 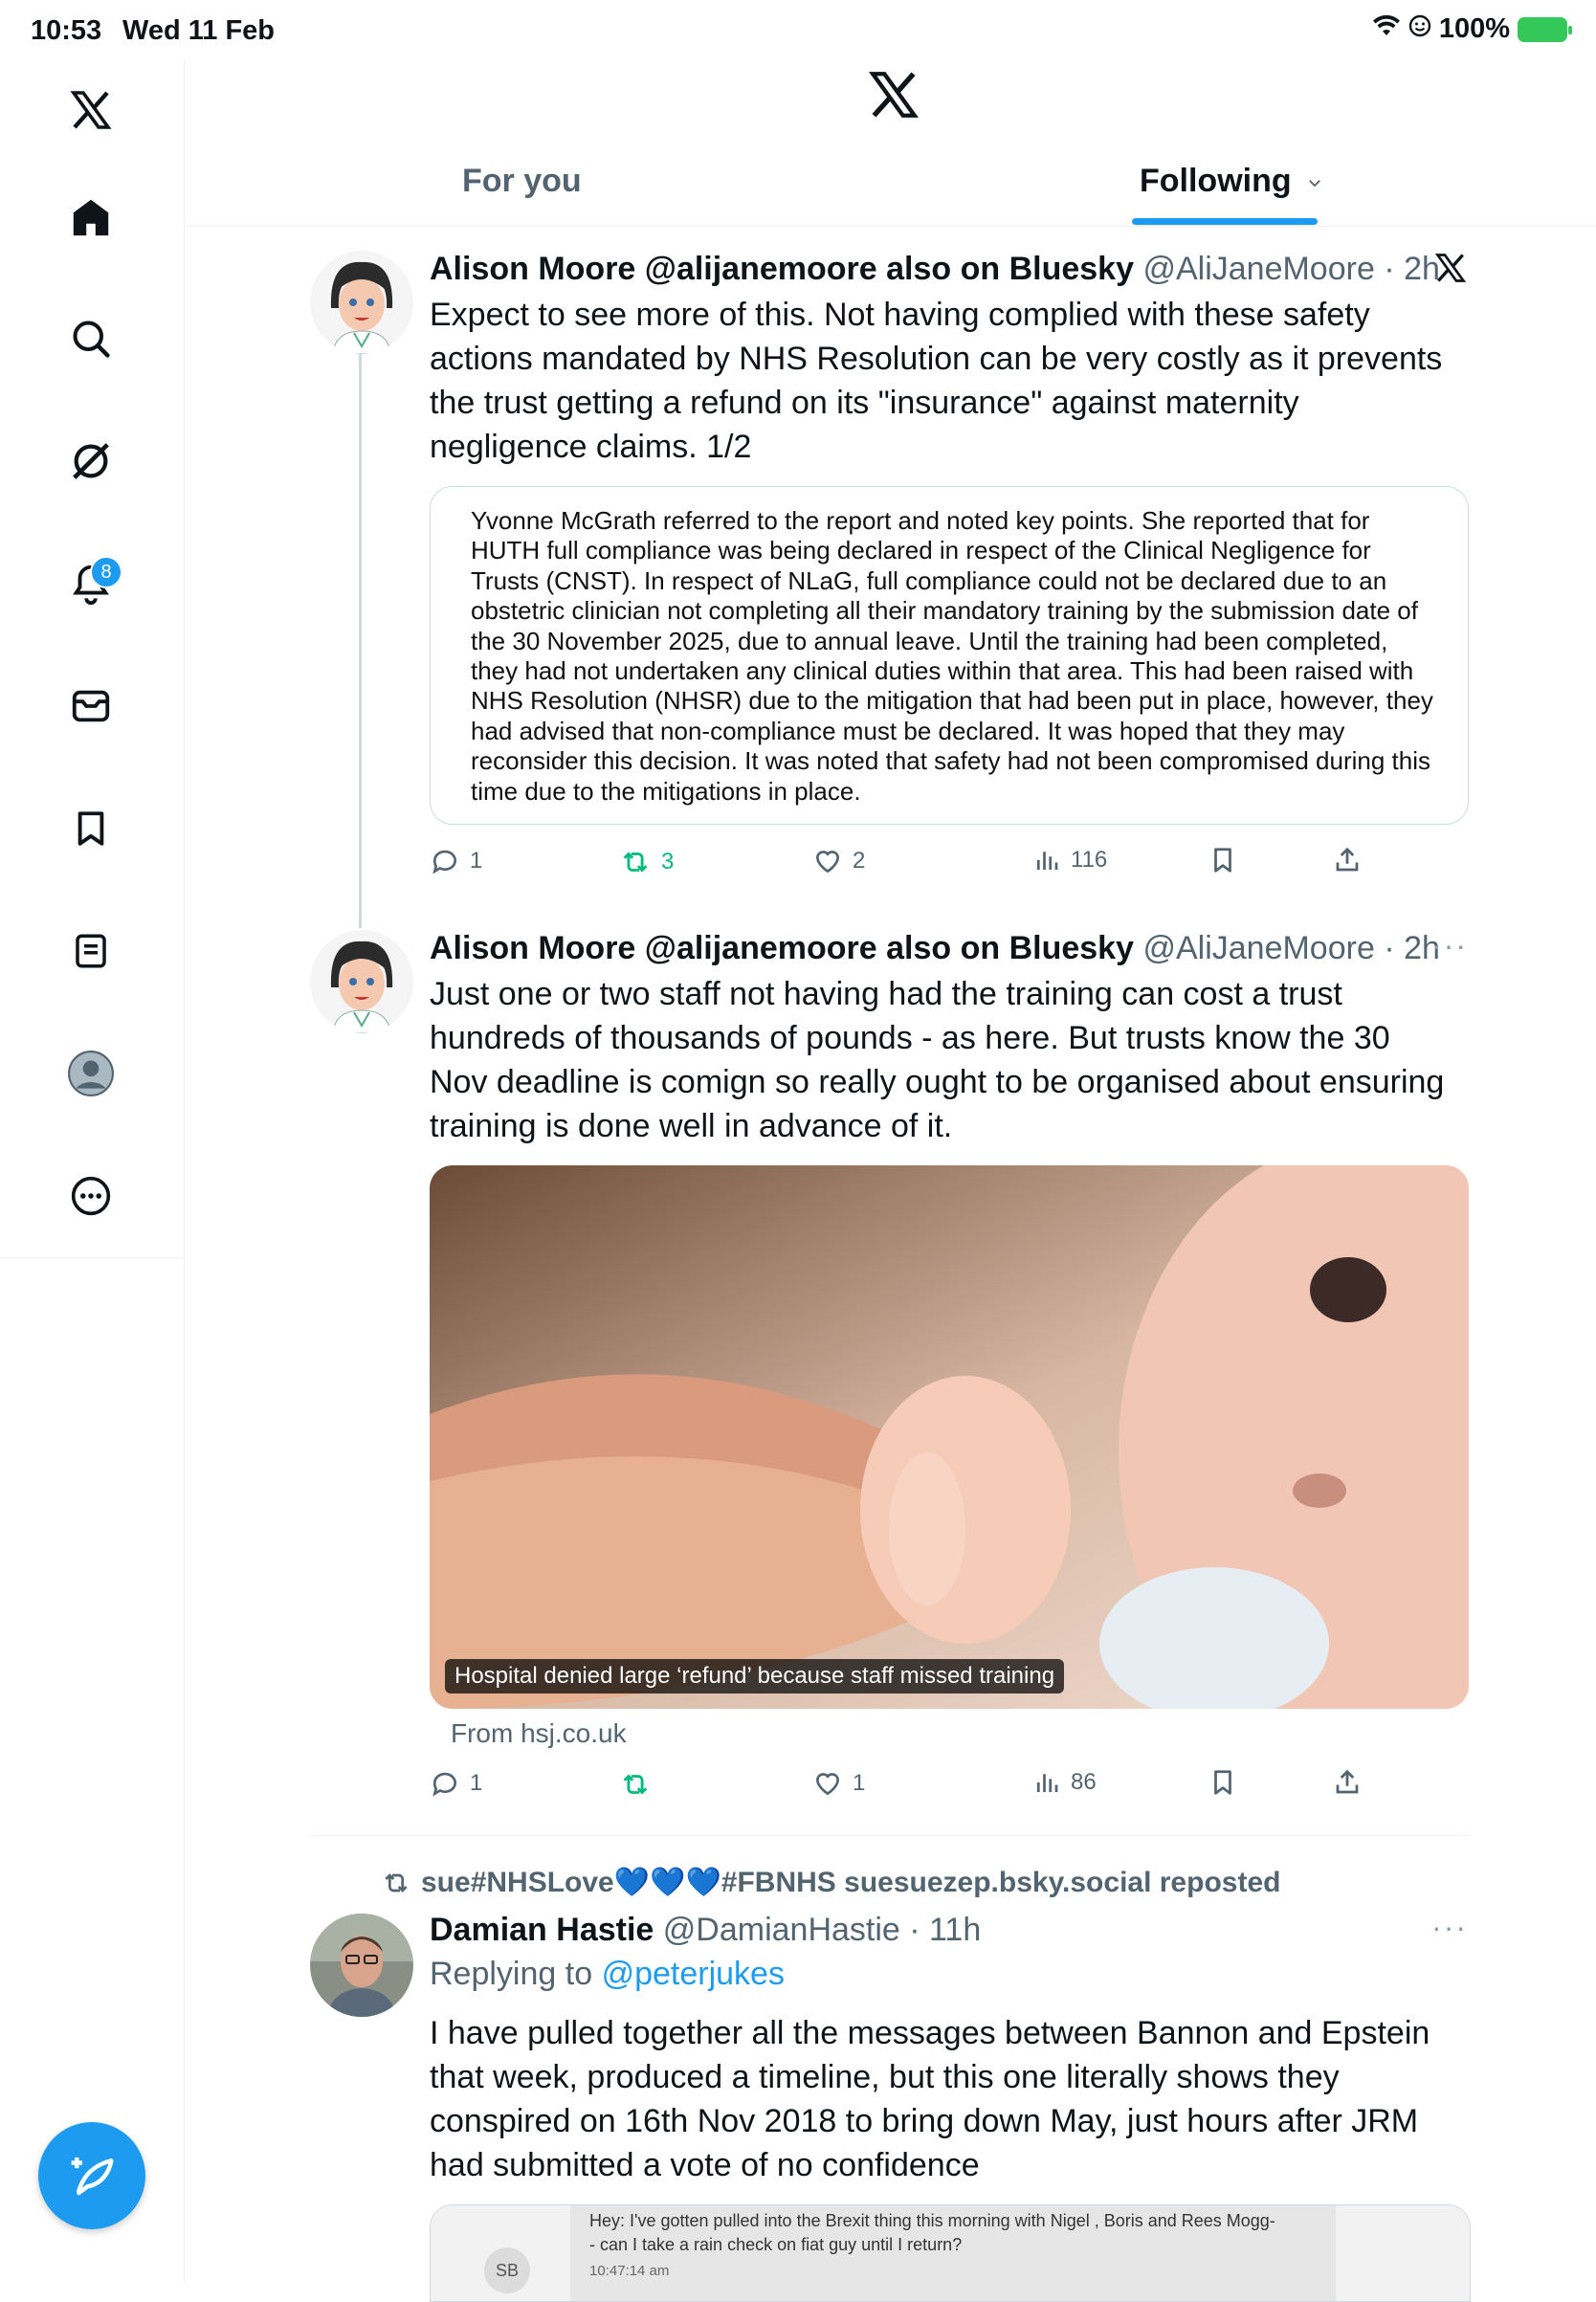 What do you see at coordinates (1090, 860) in the screenshot?
I see `views-count: 116` at bounding box center [1090, 860].